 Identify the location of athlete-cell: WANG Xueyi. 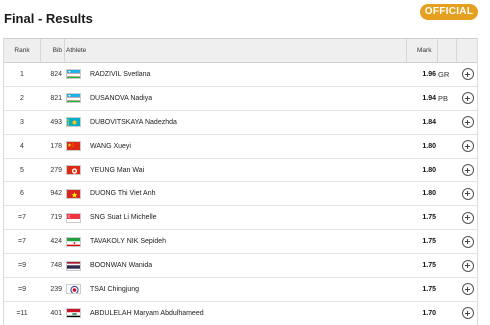
(236, 146).